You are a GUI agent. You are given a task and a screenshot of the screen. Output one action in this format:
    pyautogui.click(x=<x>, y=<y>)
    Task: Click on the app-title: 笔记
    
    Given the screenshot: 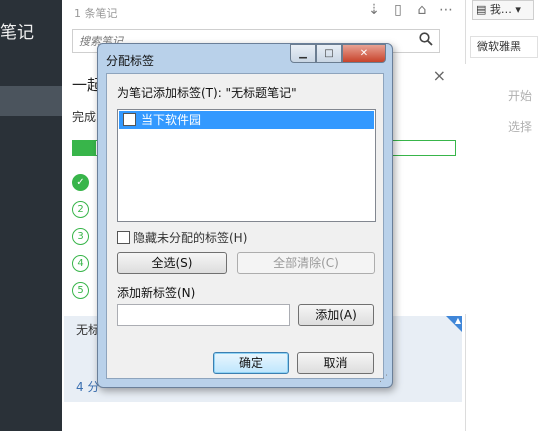 What is the action you would take?
    pyautogui.click(x=17, y=33)
    